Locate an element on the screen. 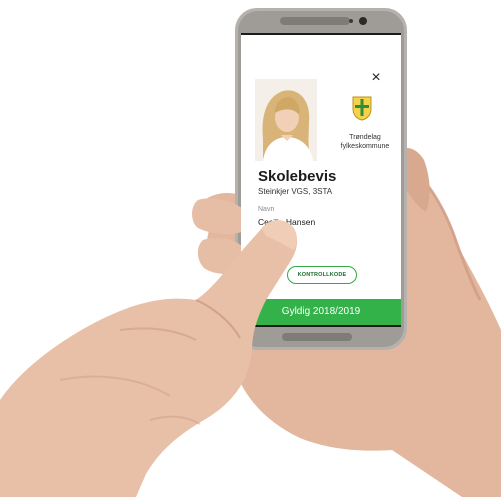  name-label: Navn is located at coordinates (266, 209).